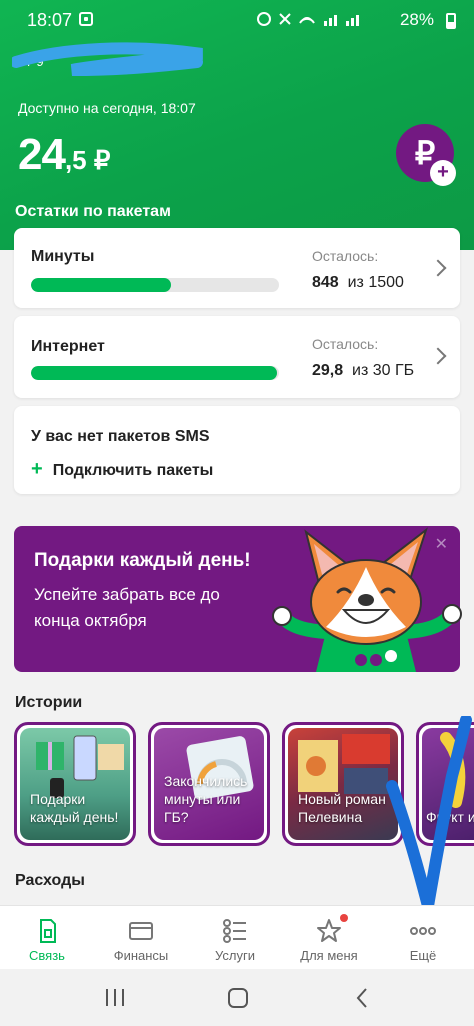 The width and height of the screenshot is (474, 1026). I want to click on stories-title: Истории, so click(49, 702).